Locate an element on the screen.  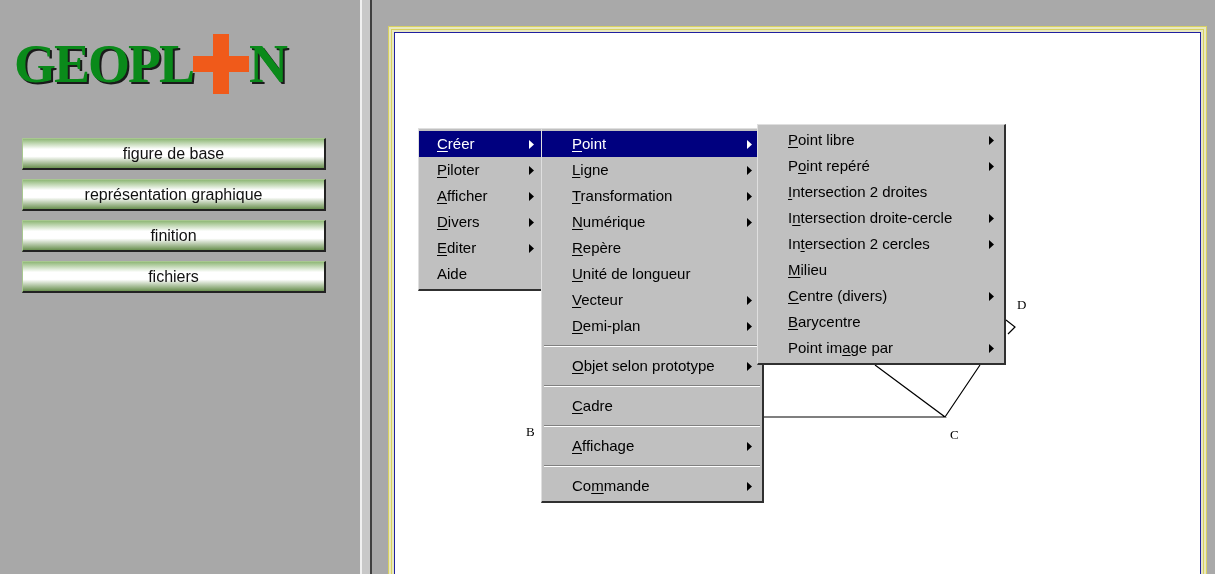
splitter-bar is located at coordinates (366, 287).